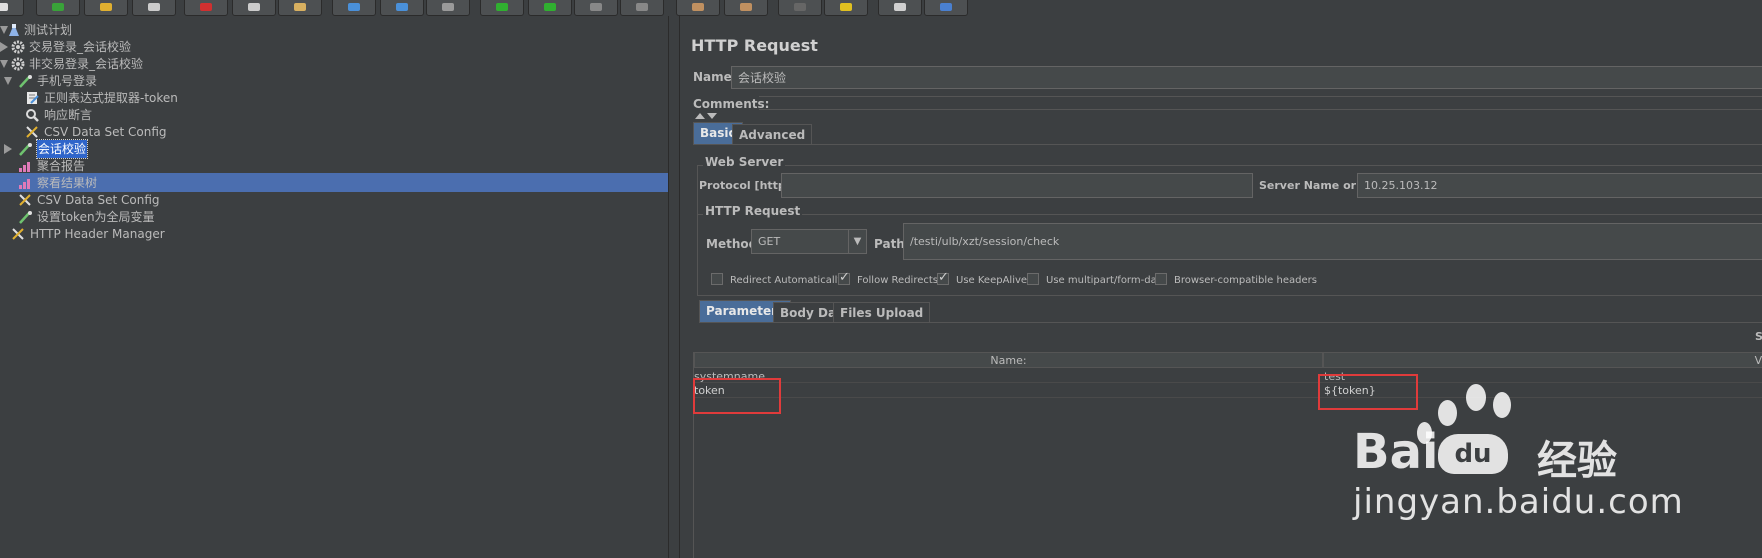 The height and width of the screenshot is (558, 1762). What do you see at coordinates (772, 134) in the screenshot?
I see `tab-advanced: Advanced` at bounding box center [772, 134].